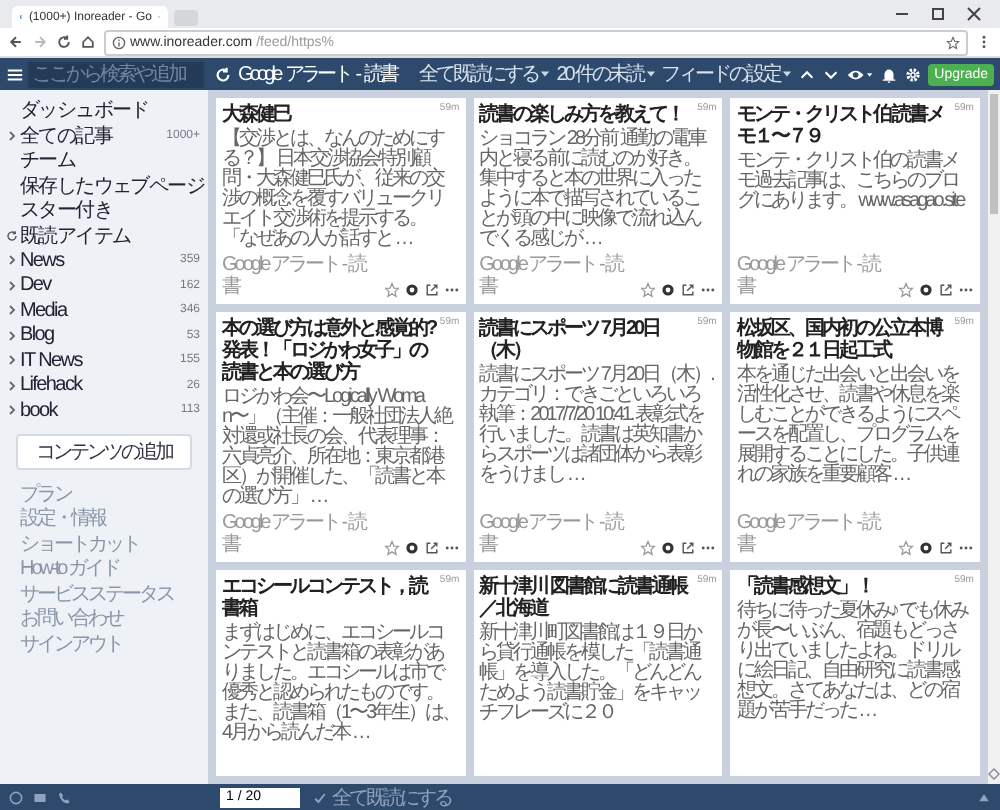  I want to click on search-field: ここから検索や追加, so click(116, 74).